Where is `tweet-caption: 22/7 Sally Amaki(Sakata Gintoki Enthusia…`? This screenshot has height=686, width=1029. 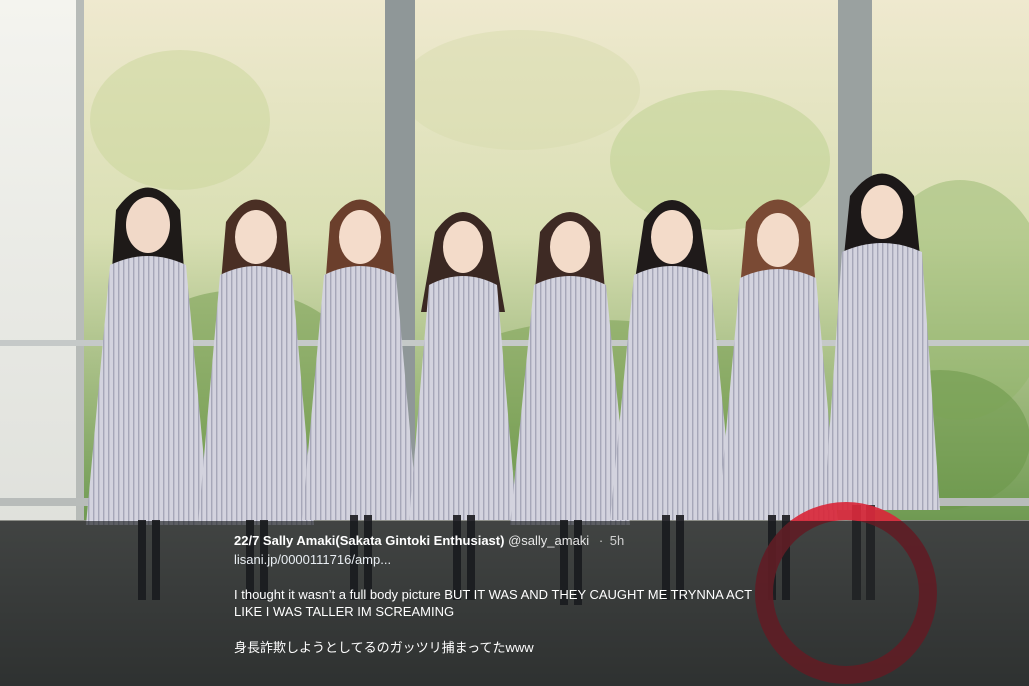
tweet-caption: 22/7 Sally Amaki(Sakata Gintoki Enthusia… is located at coordinates (514, 594).